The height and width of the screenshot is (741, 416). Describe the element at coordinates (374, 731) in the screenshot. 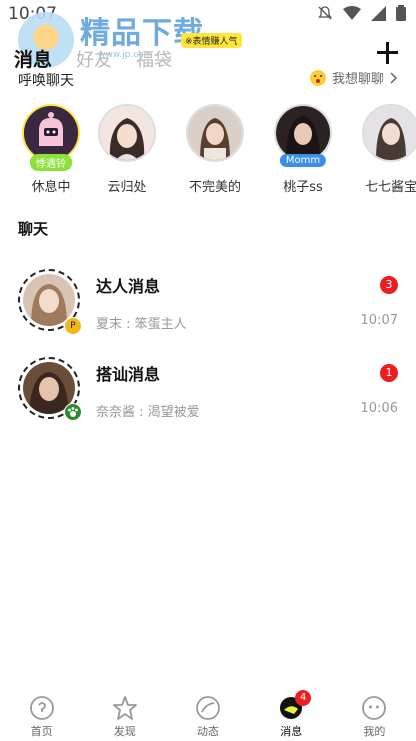

I see `nav-label: 我的` at that location.